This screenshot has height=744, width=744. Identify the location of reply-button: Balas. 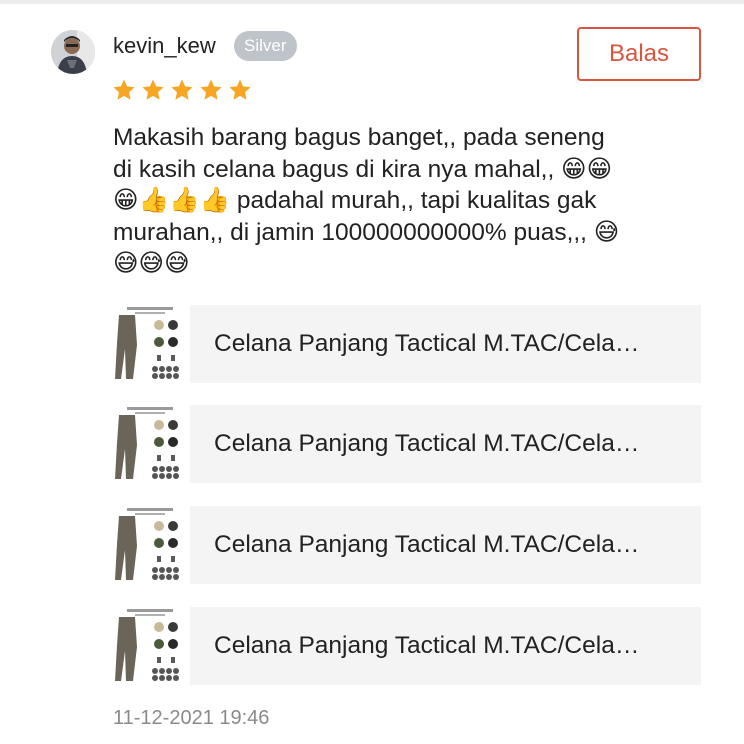
(639, 54).